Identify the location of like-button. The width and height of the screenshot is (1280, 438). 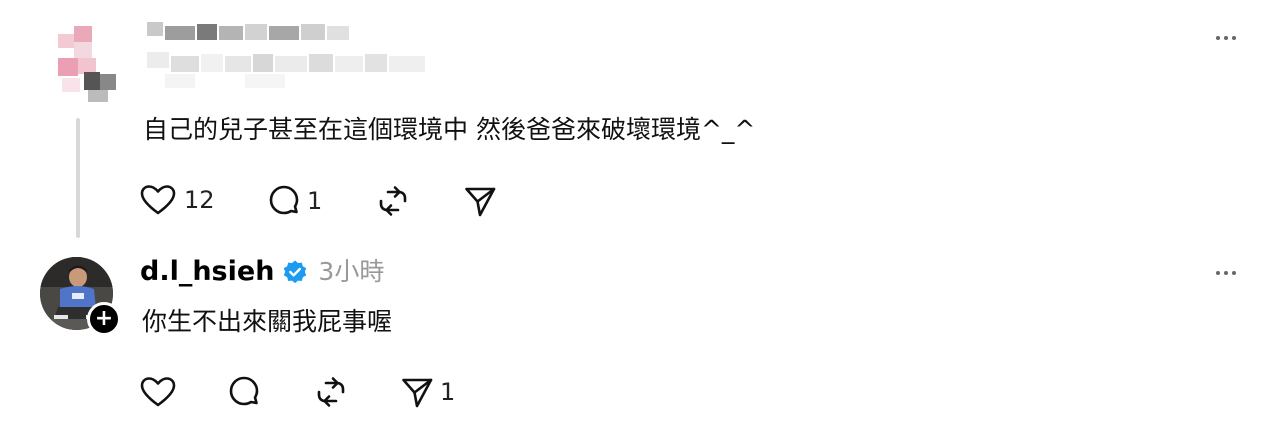
(158, 392).